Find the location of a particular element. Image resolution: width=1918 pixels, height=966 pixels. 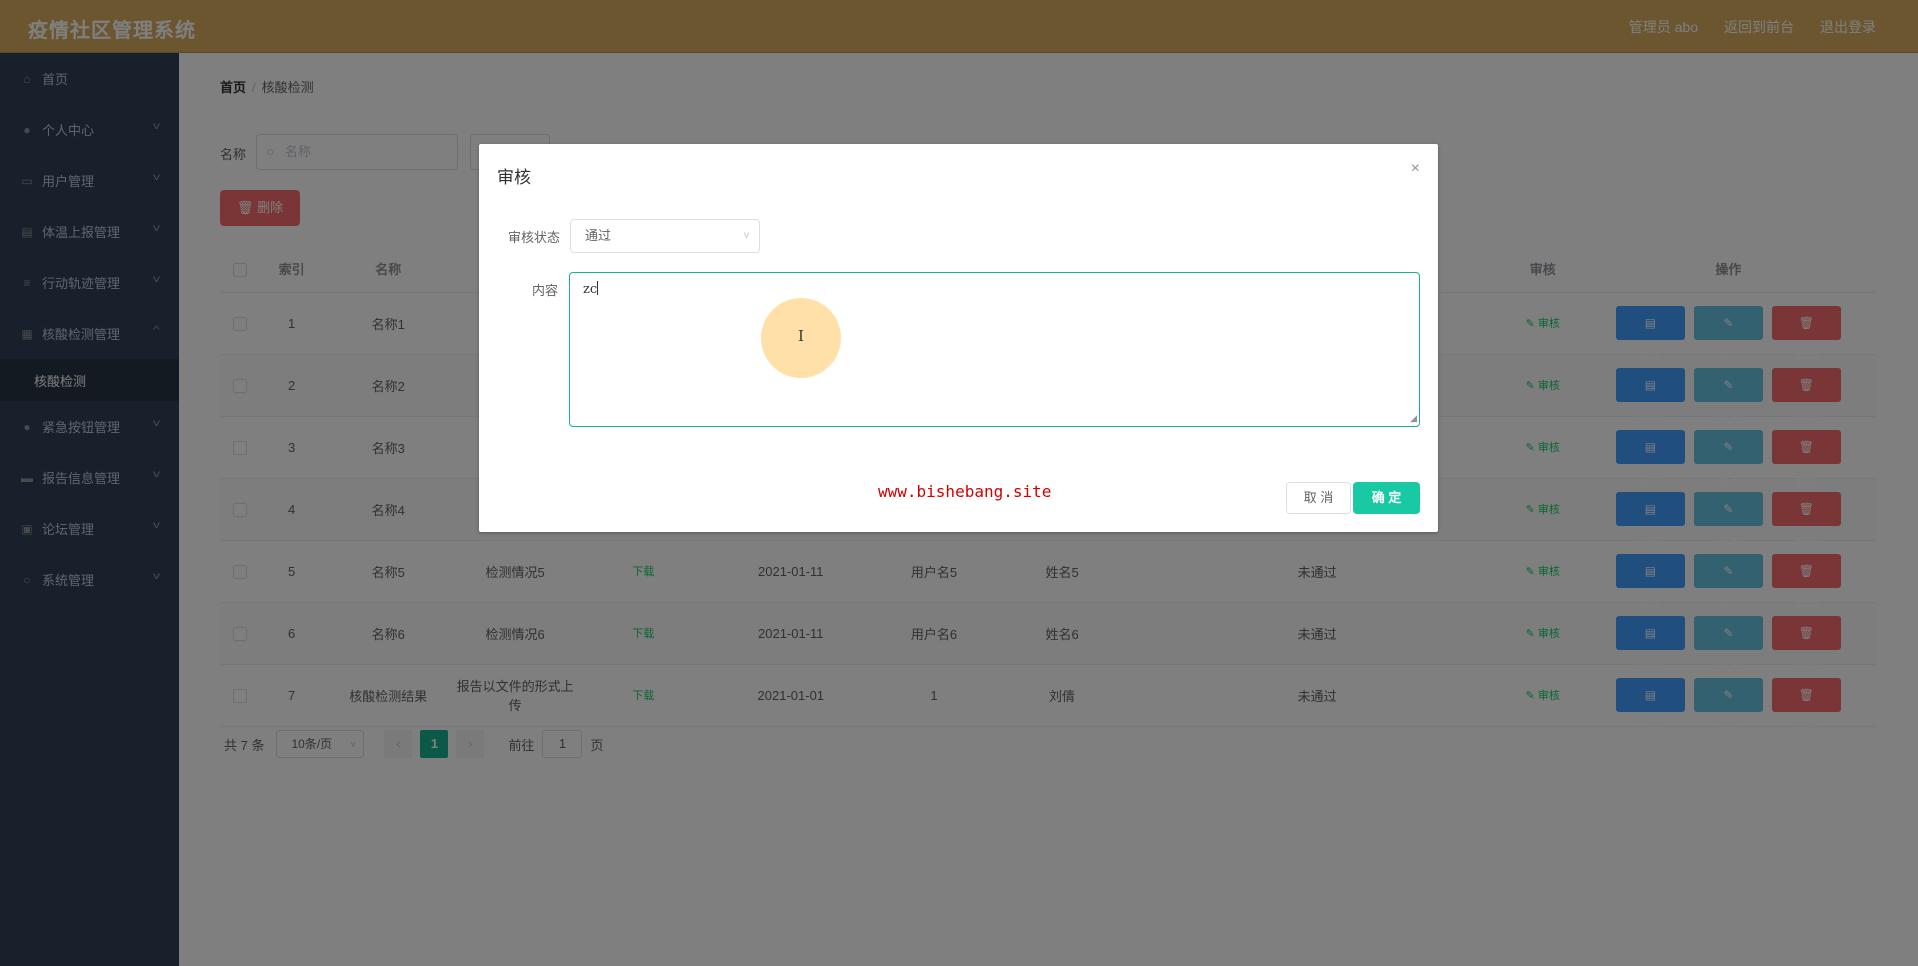

chevron-down-icon: v is located at coordinates (746, 235).